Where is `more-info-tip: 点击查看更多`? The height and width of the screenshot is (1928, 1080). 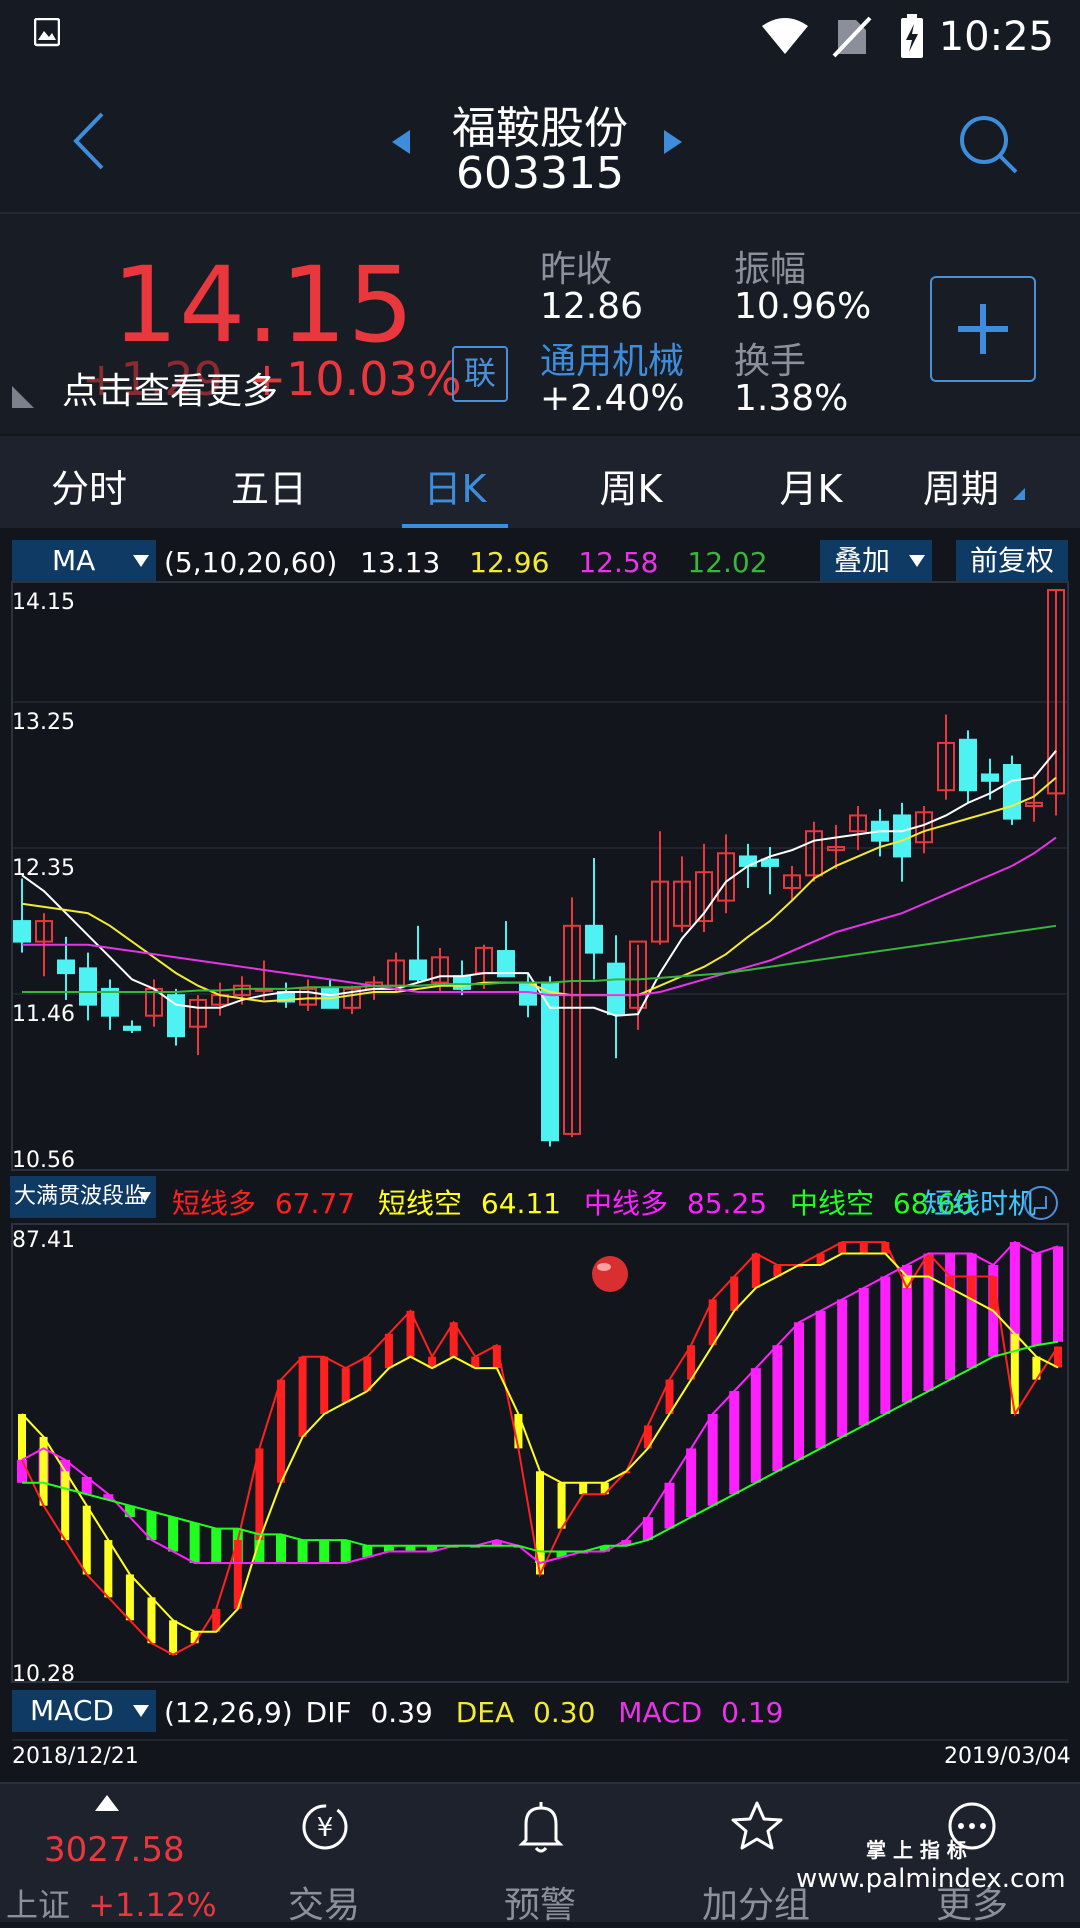
more-info-tip: 点击查看更多 is located at coordinates (170, 388).